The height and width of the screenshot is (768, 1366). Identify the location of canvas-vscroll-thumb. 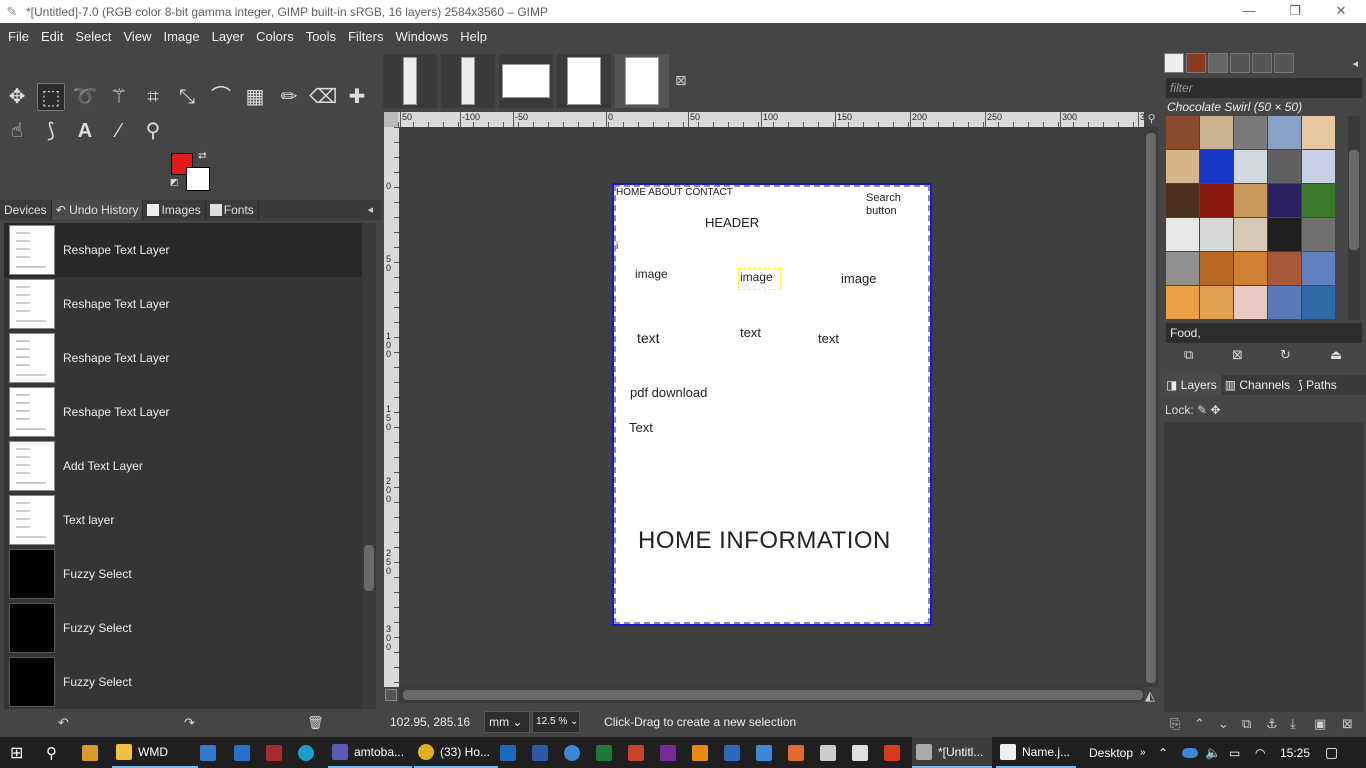
(1151, 408).